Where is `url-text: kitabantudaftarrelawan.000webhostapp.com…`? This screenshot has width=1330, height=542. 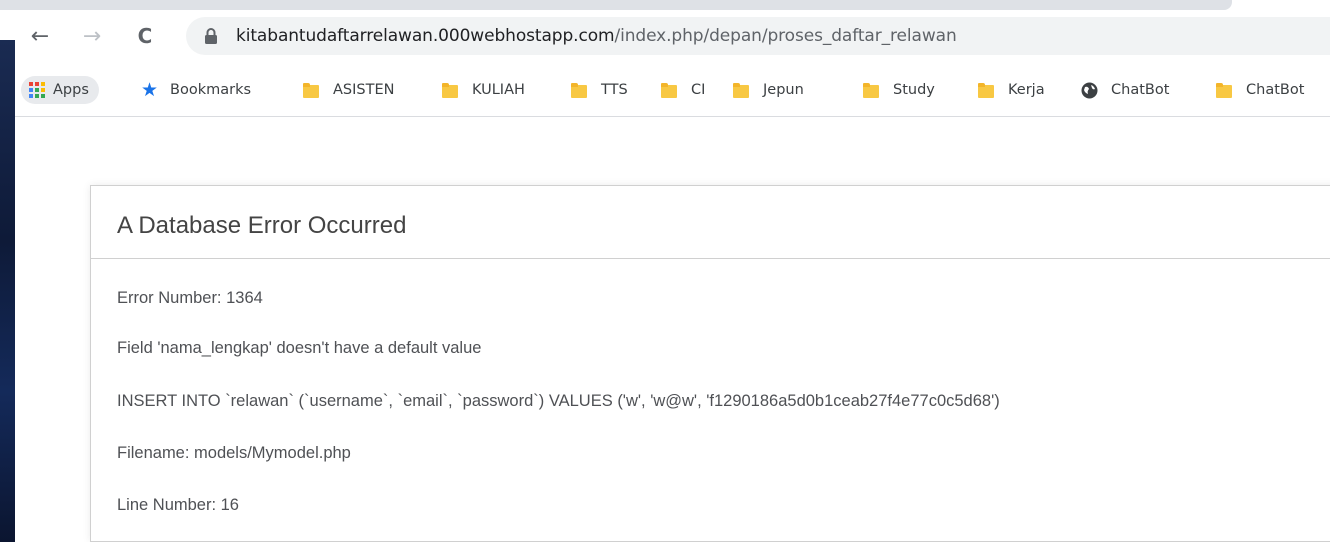 url-text: kitabantudaftarrelawan.000webhostapp.com… is located at coordinates (596, 36).